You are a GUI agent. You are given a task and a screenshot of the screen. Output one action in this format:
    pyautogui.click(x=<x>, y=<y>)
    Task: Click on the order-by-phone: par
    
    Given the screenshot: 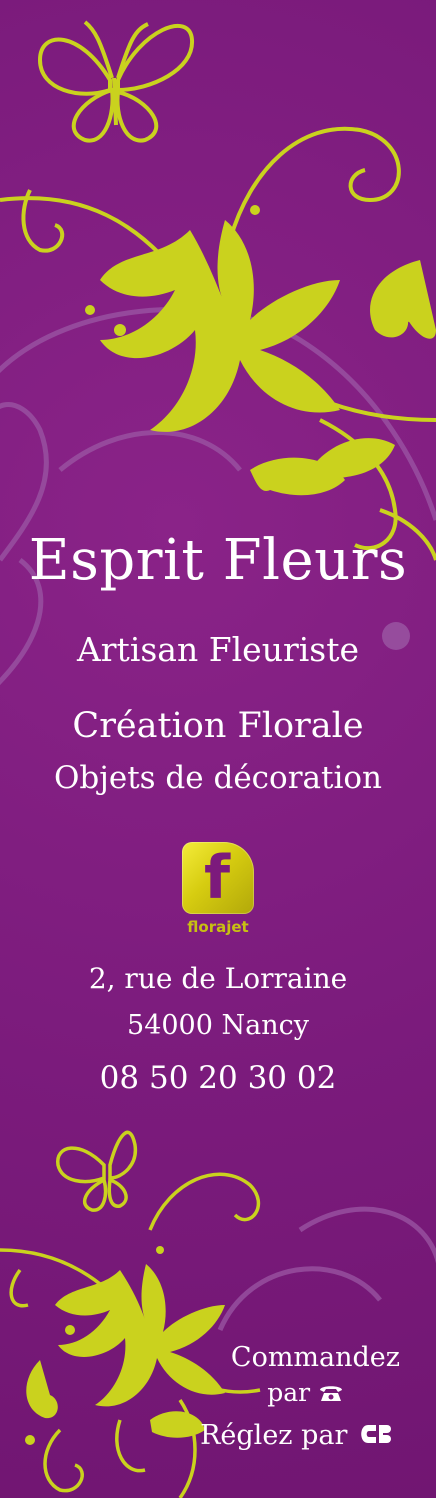 What is the action you would take?
    pyautogui.click(x=305, y=1393)
    